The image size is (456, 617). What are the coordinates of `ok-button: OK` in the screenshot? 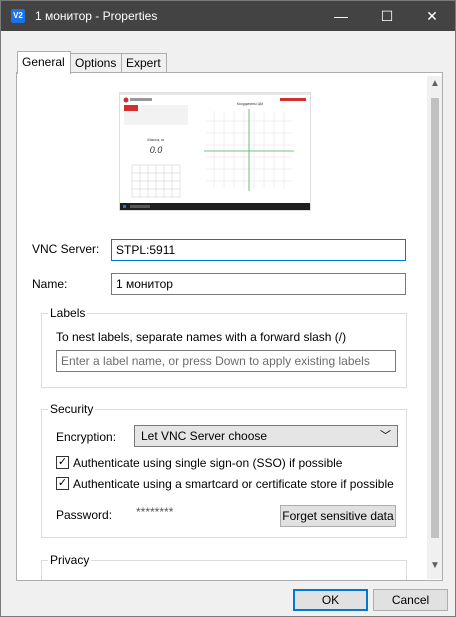 It's located at (330, 600).